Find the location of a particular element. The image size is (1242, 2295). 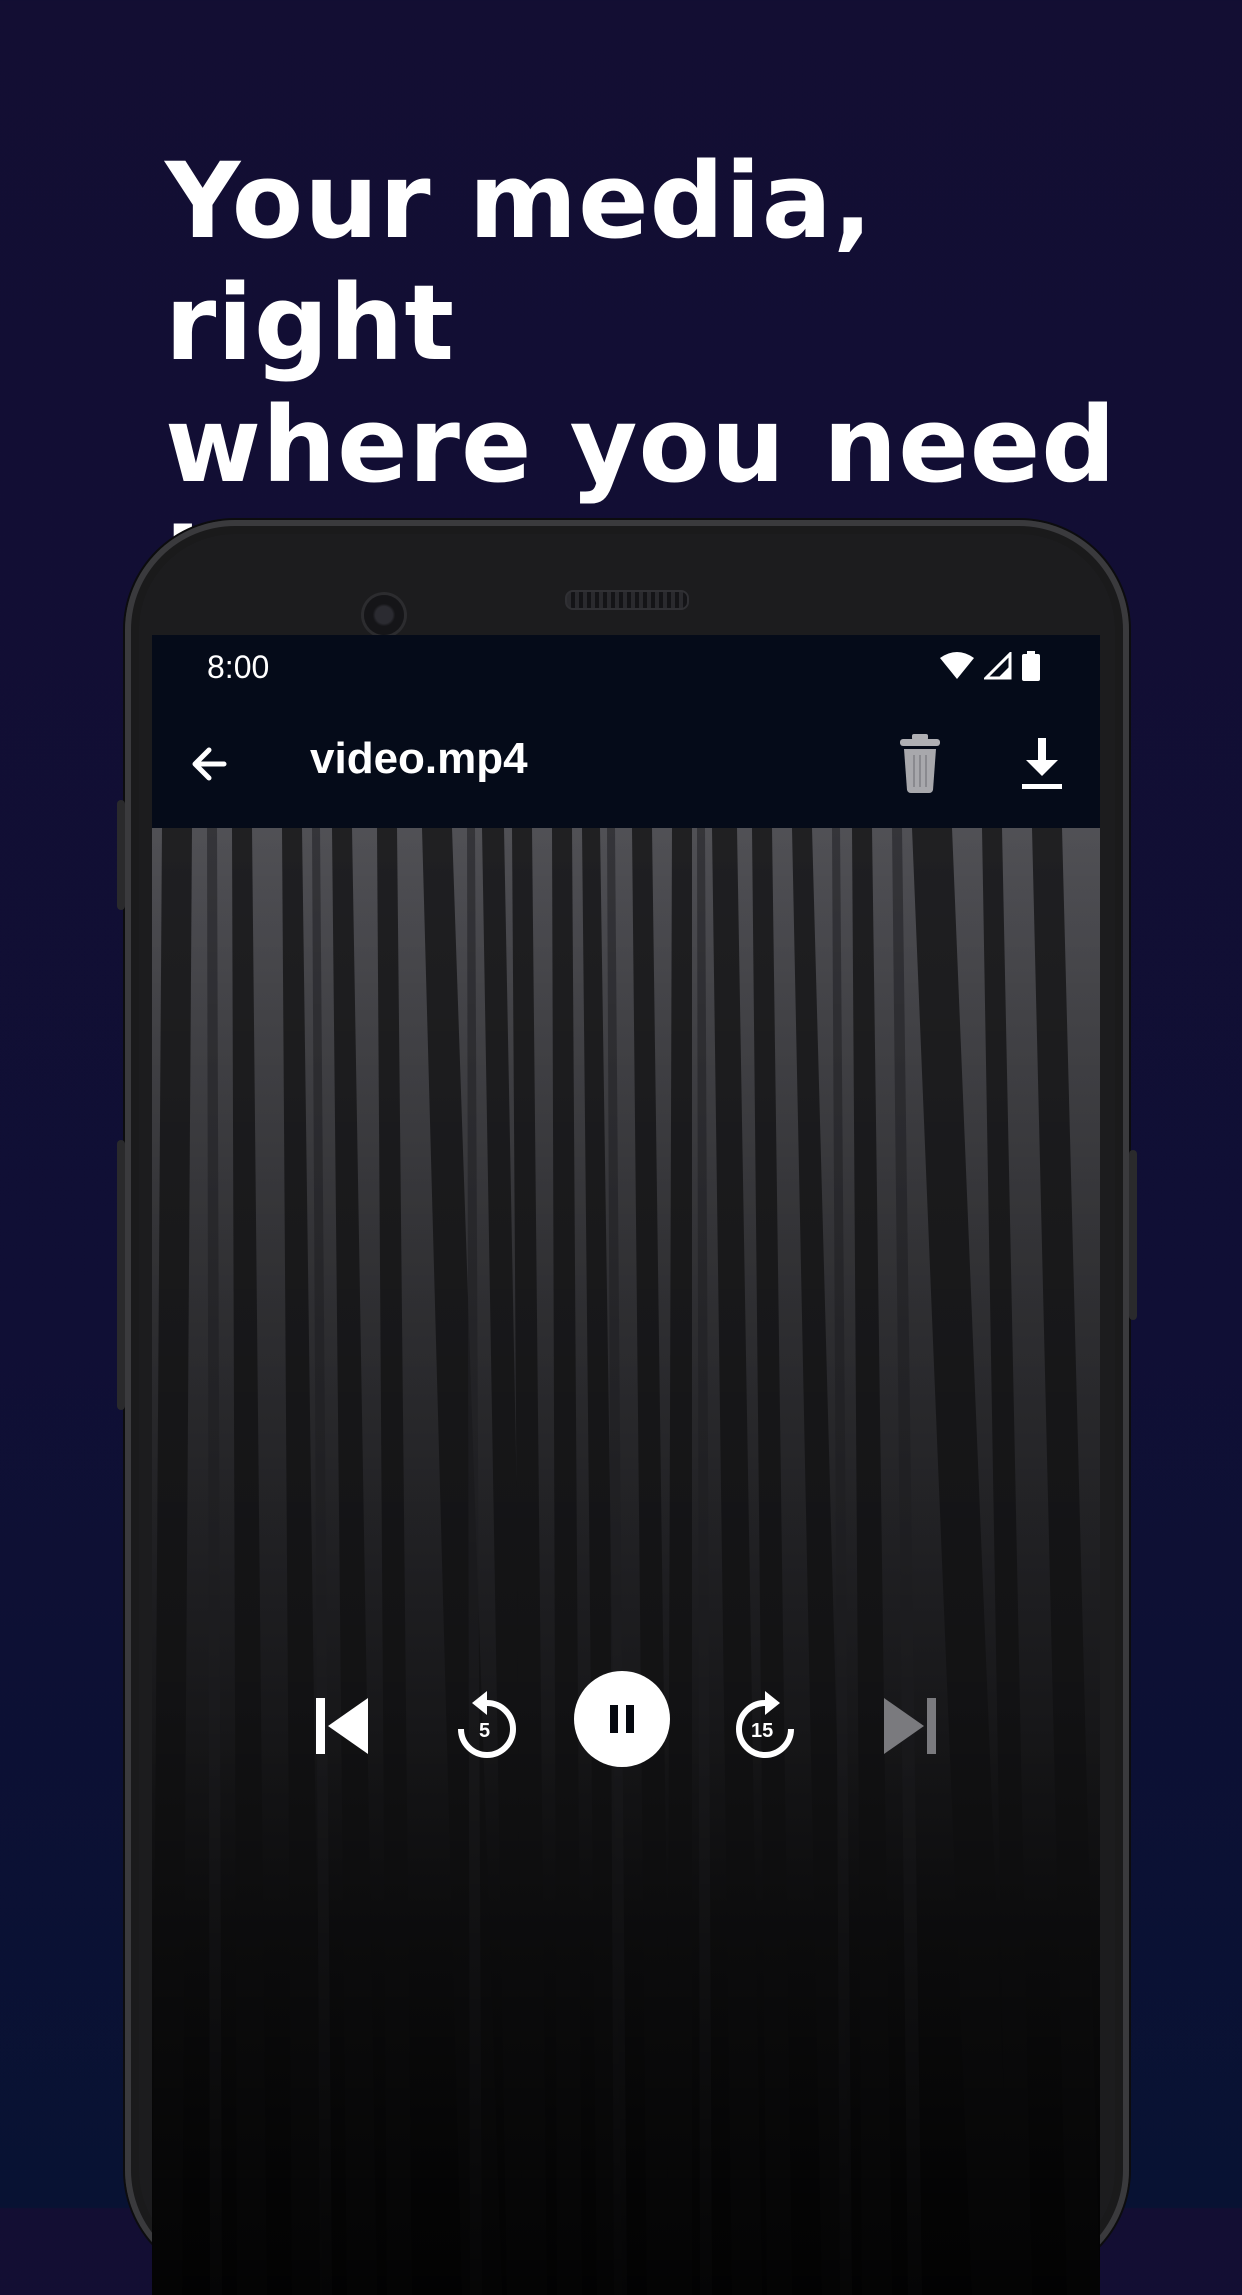

status-icons is located at coordinates (990, 666).